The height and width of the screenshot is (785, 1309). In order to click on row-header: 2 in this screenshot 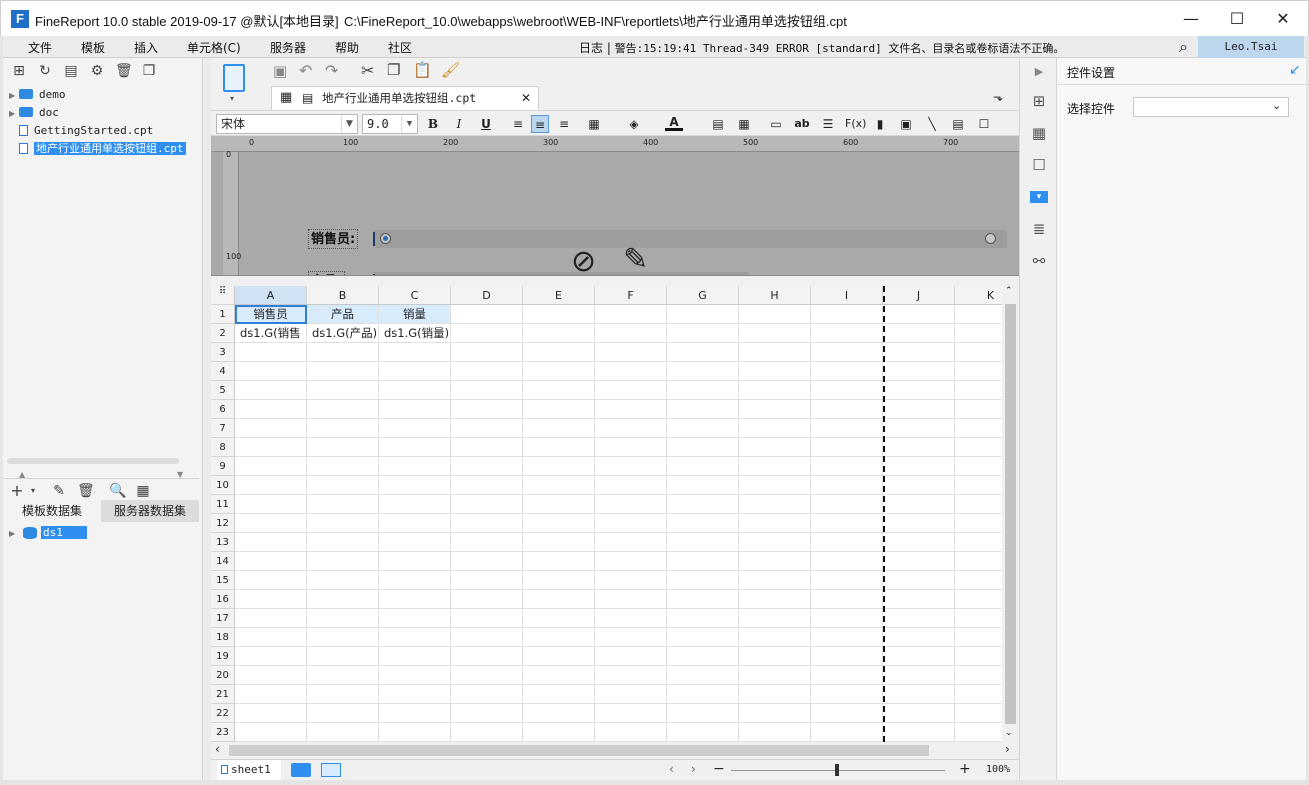, I will do `click(223, 333)`.